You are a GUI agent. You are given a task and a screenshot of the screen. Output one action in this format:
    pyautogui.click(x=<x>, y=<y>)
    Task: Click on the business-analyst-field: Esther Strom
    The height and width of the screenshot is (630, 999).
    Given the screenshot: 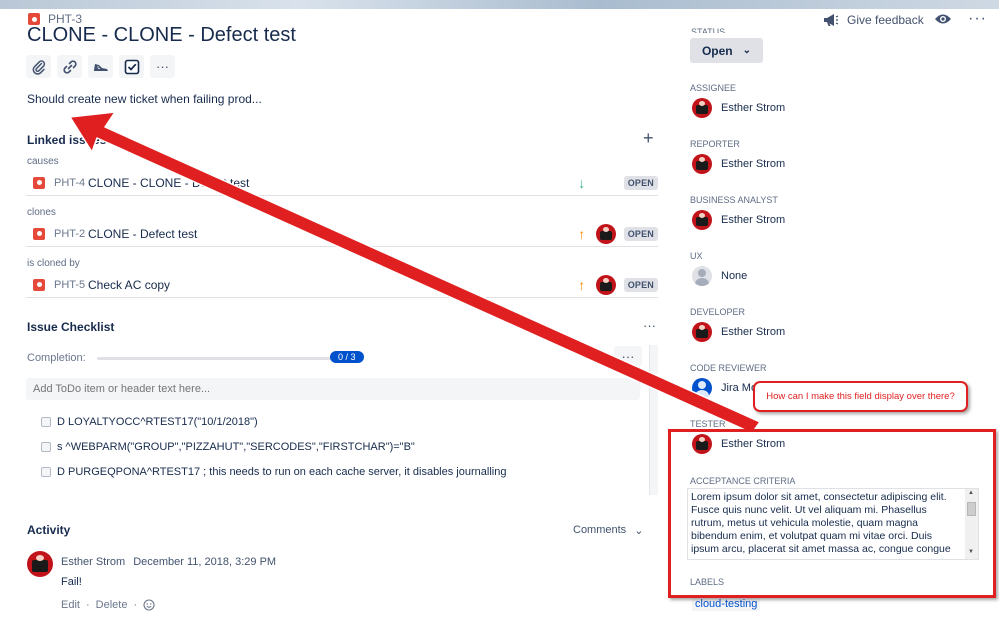 What is the action you would take?
    pyautogui.click(x=738, y=220)
    